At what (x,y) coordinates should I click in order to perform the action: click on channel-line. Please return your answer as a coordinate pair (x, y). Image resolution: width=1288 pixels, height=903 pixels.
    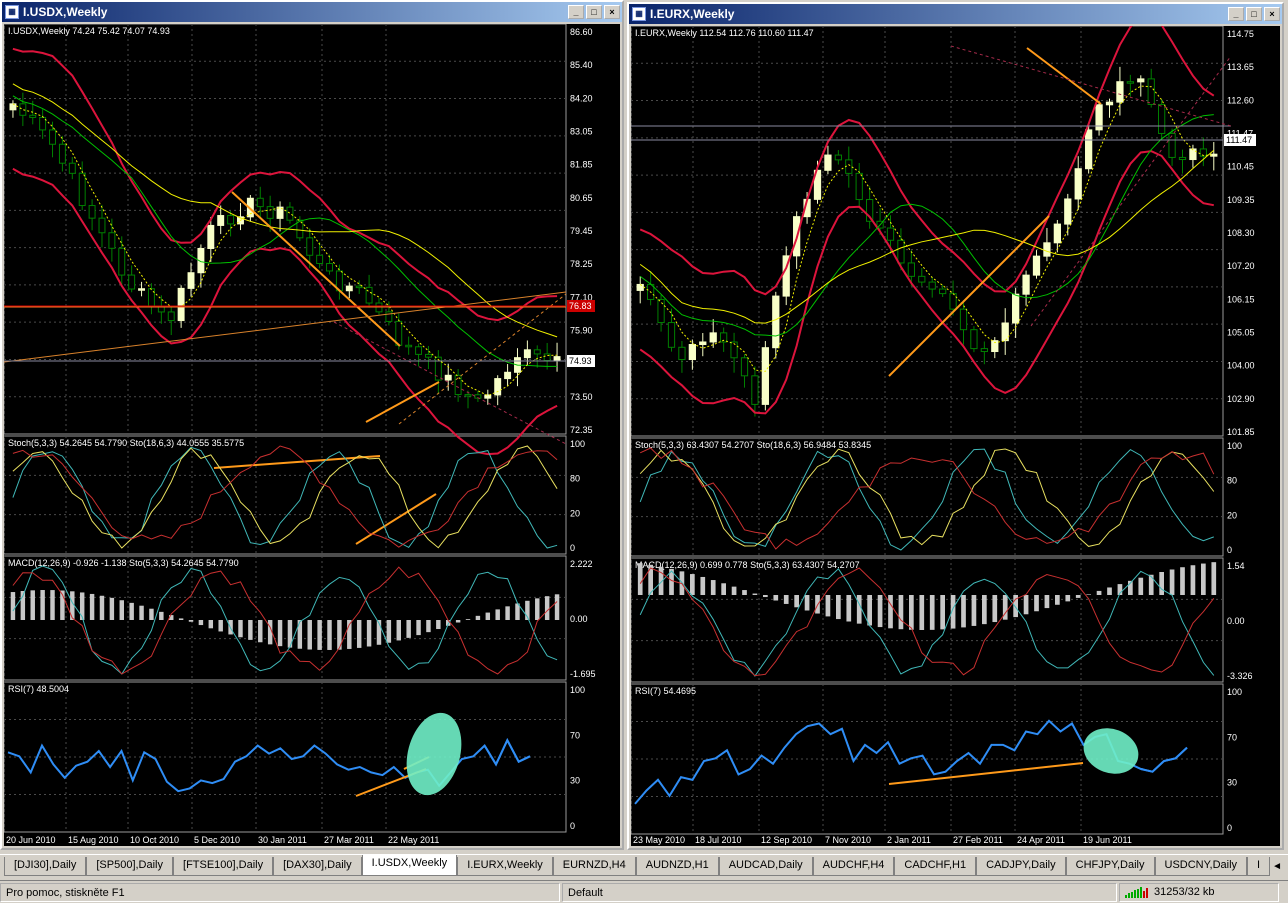
    Looking at the image, I should click on (450, 383).